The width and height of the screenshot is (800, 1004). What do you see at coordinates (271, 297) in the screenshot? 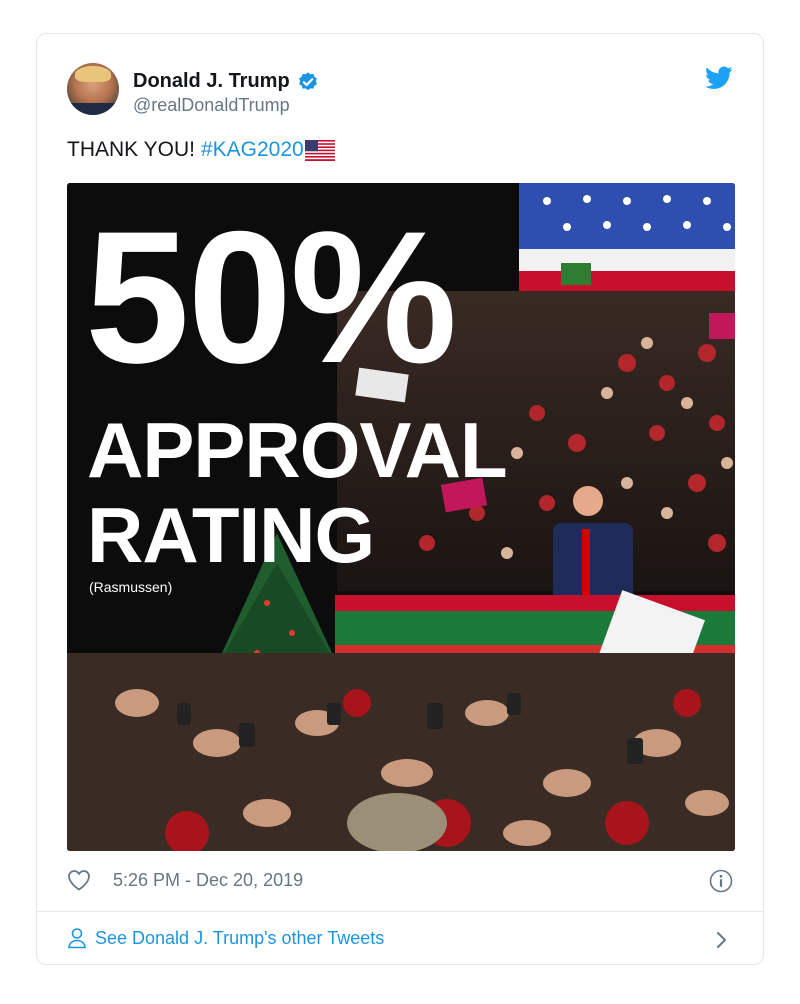
I see `headline-number: 50%` at bounding box center [271, 297].